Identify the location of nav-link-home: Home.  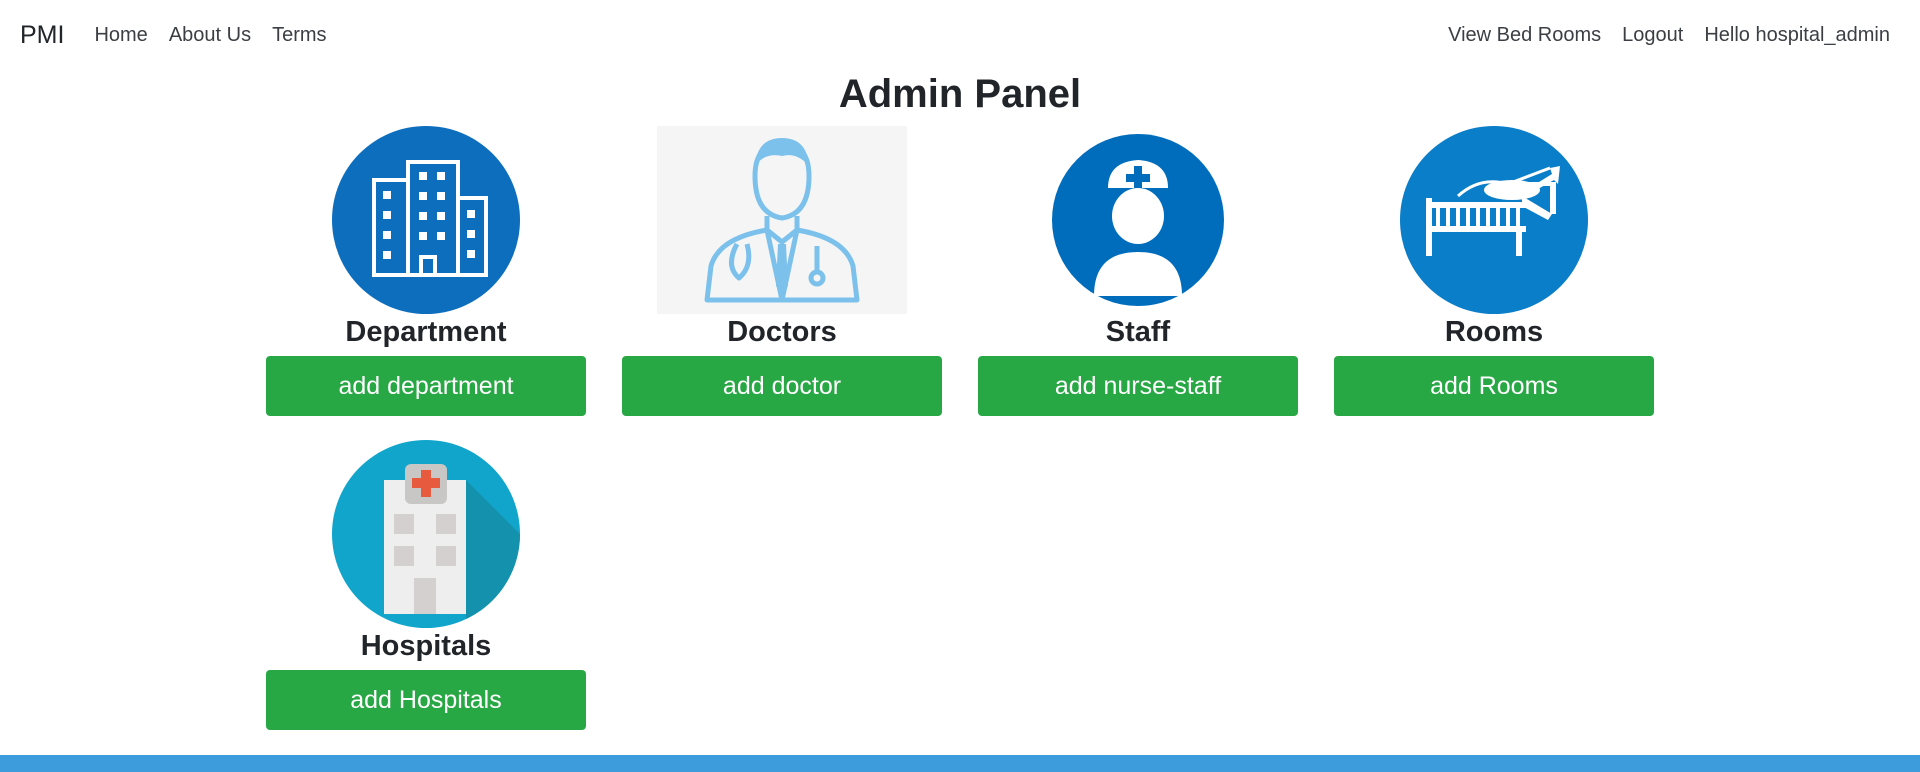
(120, 35).